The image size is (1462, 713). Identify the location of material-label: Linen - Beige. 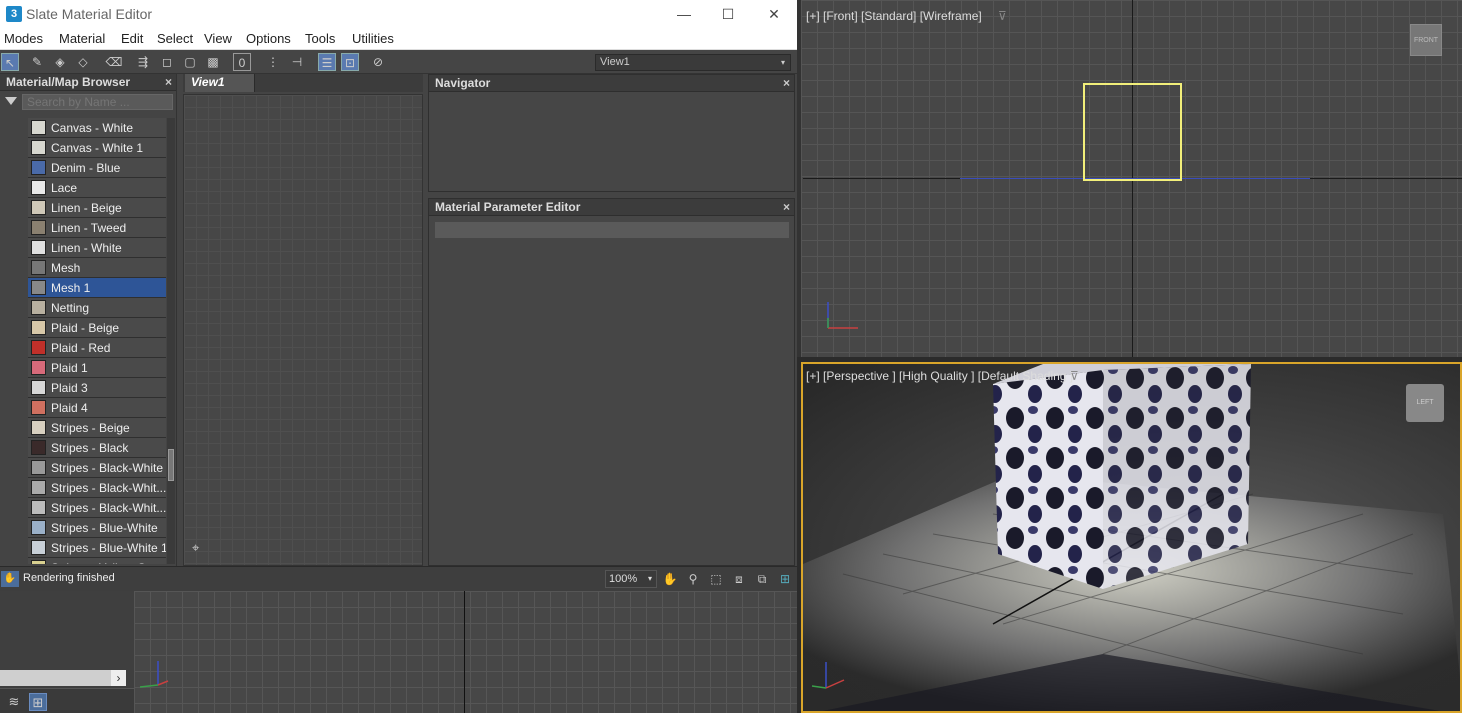
(86, 208).